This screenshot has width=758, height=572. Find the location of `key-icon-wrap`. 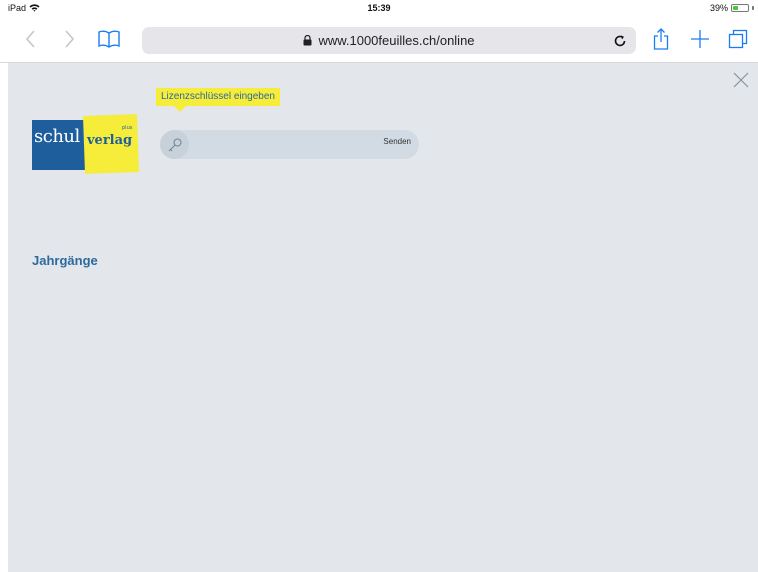

key-icon-wrap is located at coordinates (174, 144).